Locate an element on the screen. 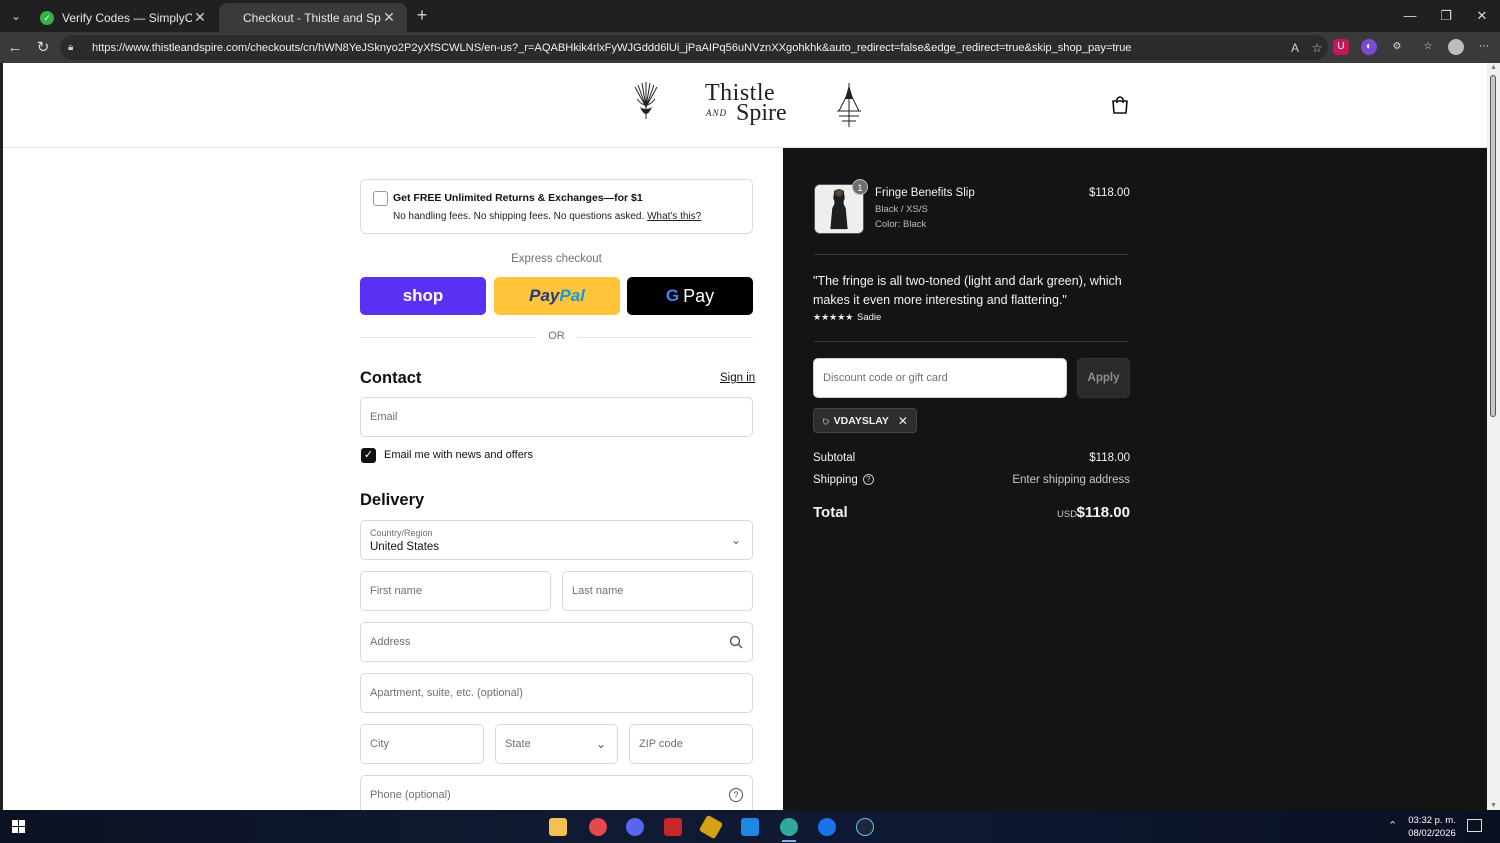  tab-title: Checkout - Thistle and Spire is located at coordinates (312, 17).